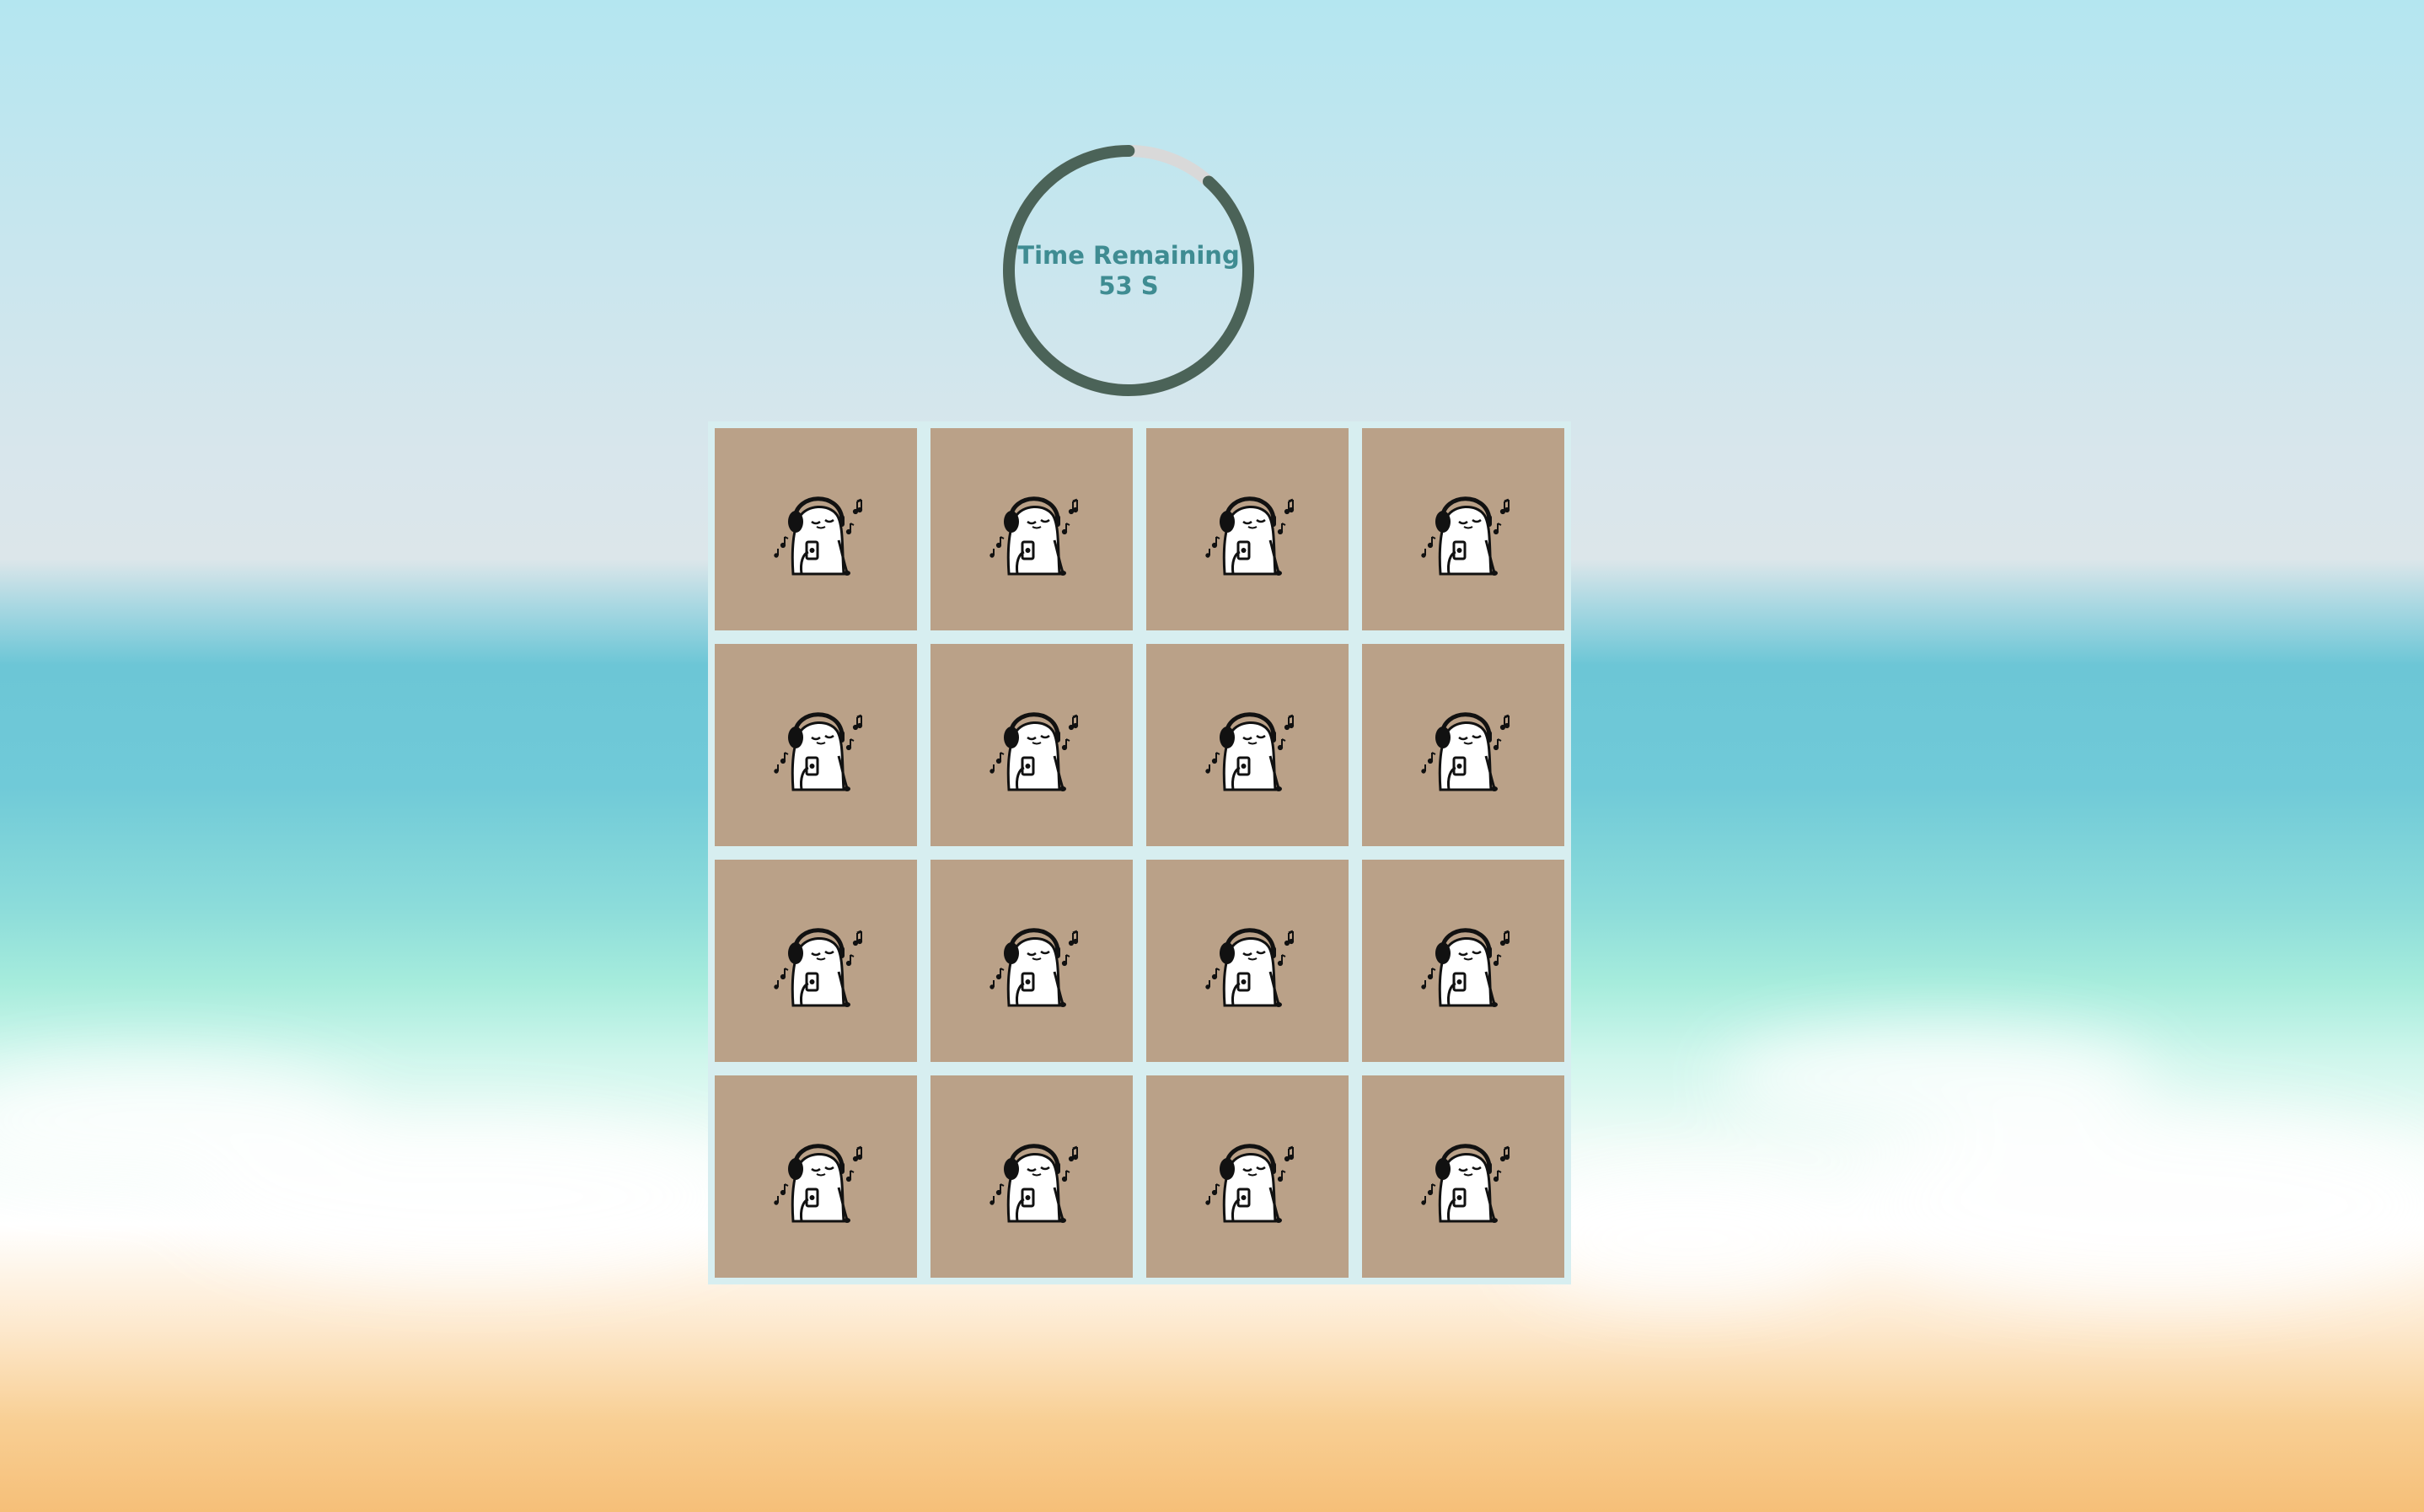 The height and width of the screenshot is (1512, 2424). I want to click on card-r1-c2, so click(1031, 529).